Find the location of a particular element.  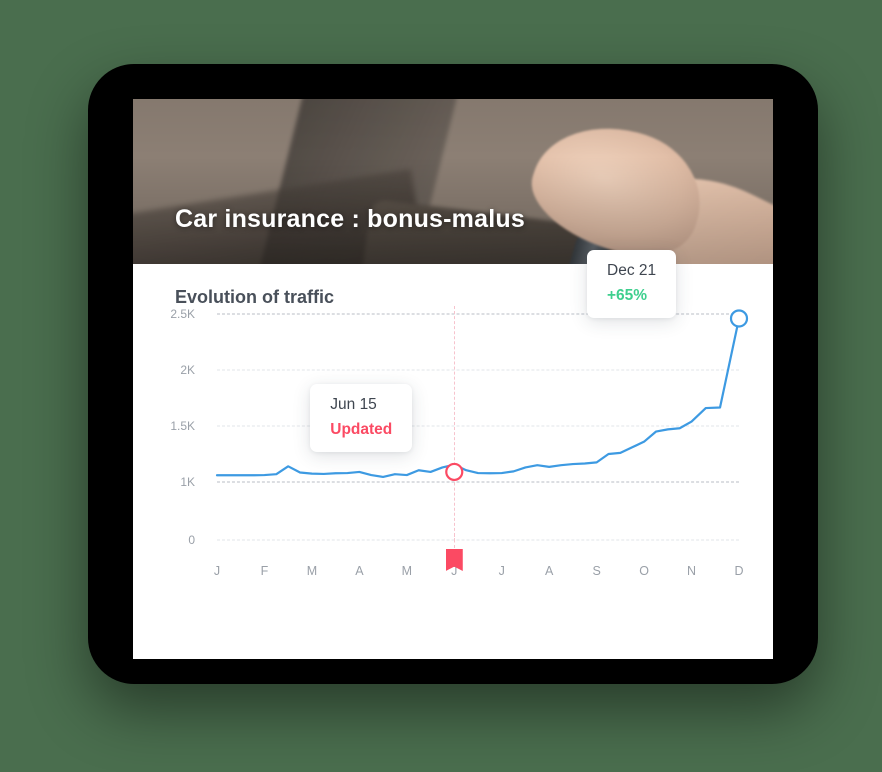

traffic-line-chart is located at coordinates (482, 395).